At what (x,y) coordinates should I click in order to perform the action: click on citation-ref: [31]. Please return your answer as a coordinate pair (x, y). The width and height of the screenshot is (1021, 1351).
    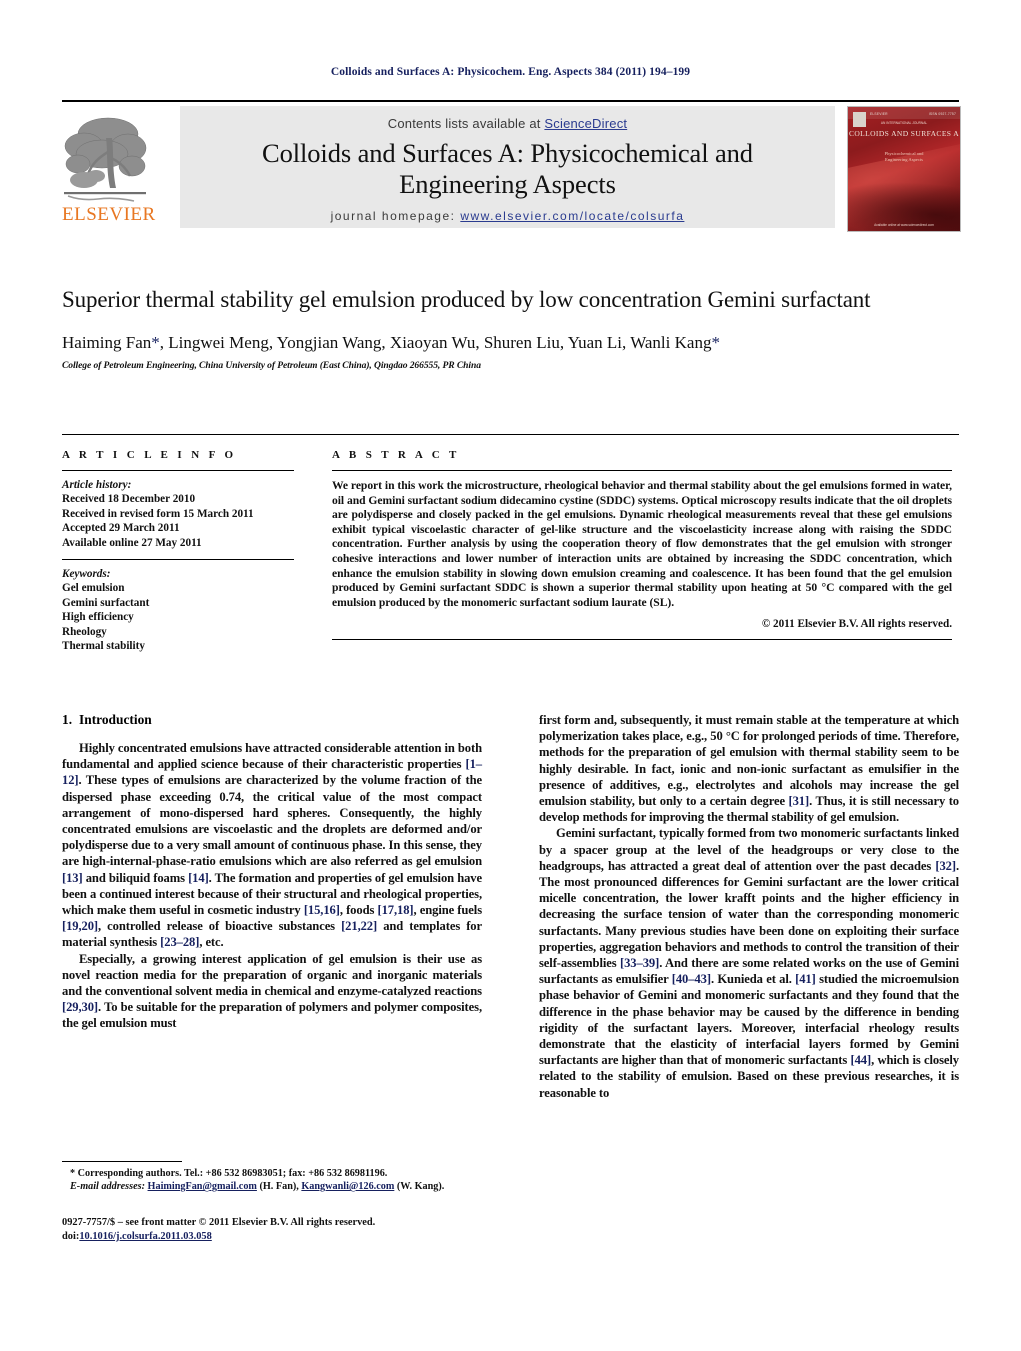
    Looking at the image, I should click on (799, 801).